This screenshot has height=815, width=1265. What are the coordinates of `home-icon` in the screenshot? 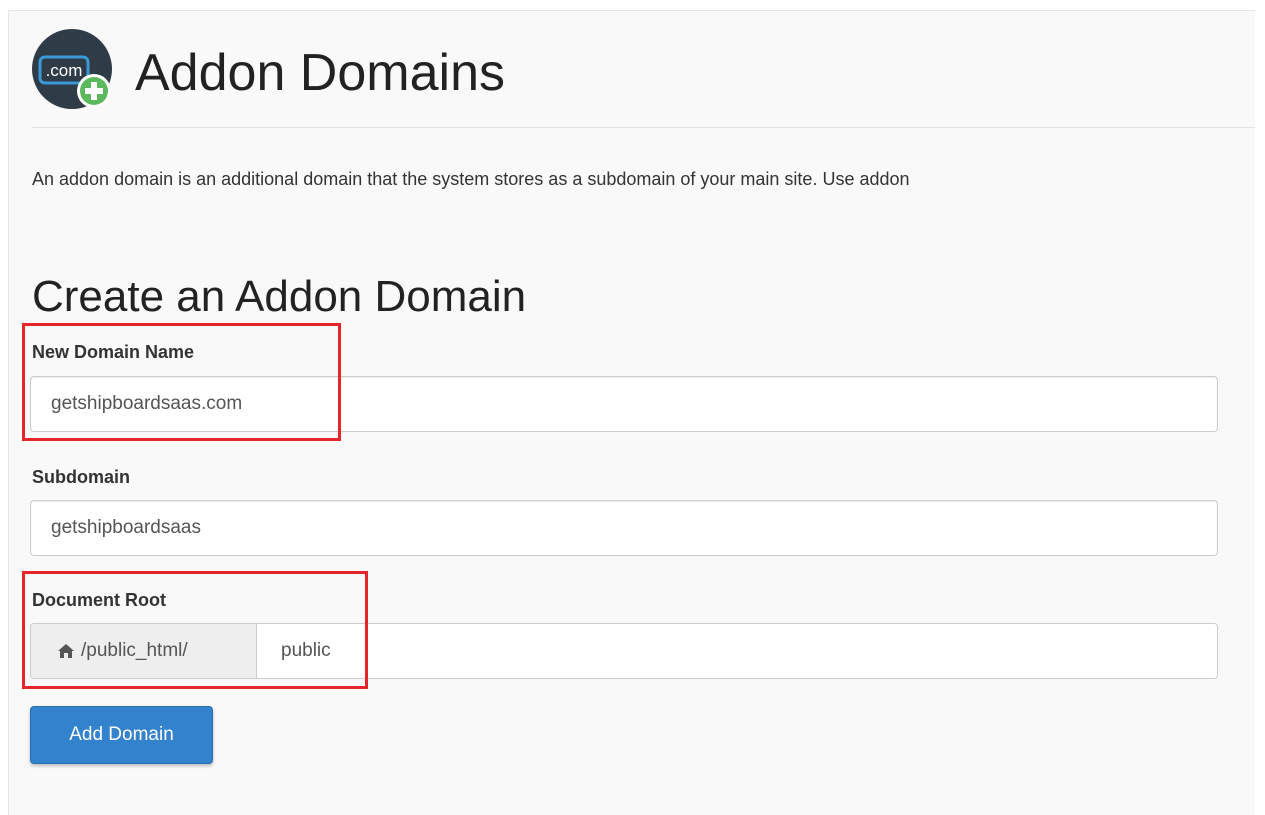 It's located at (66, 651).